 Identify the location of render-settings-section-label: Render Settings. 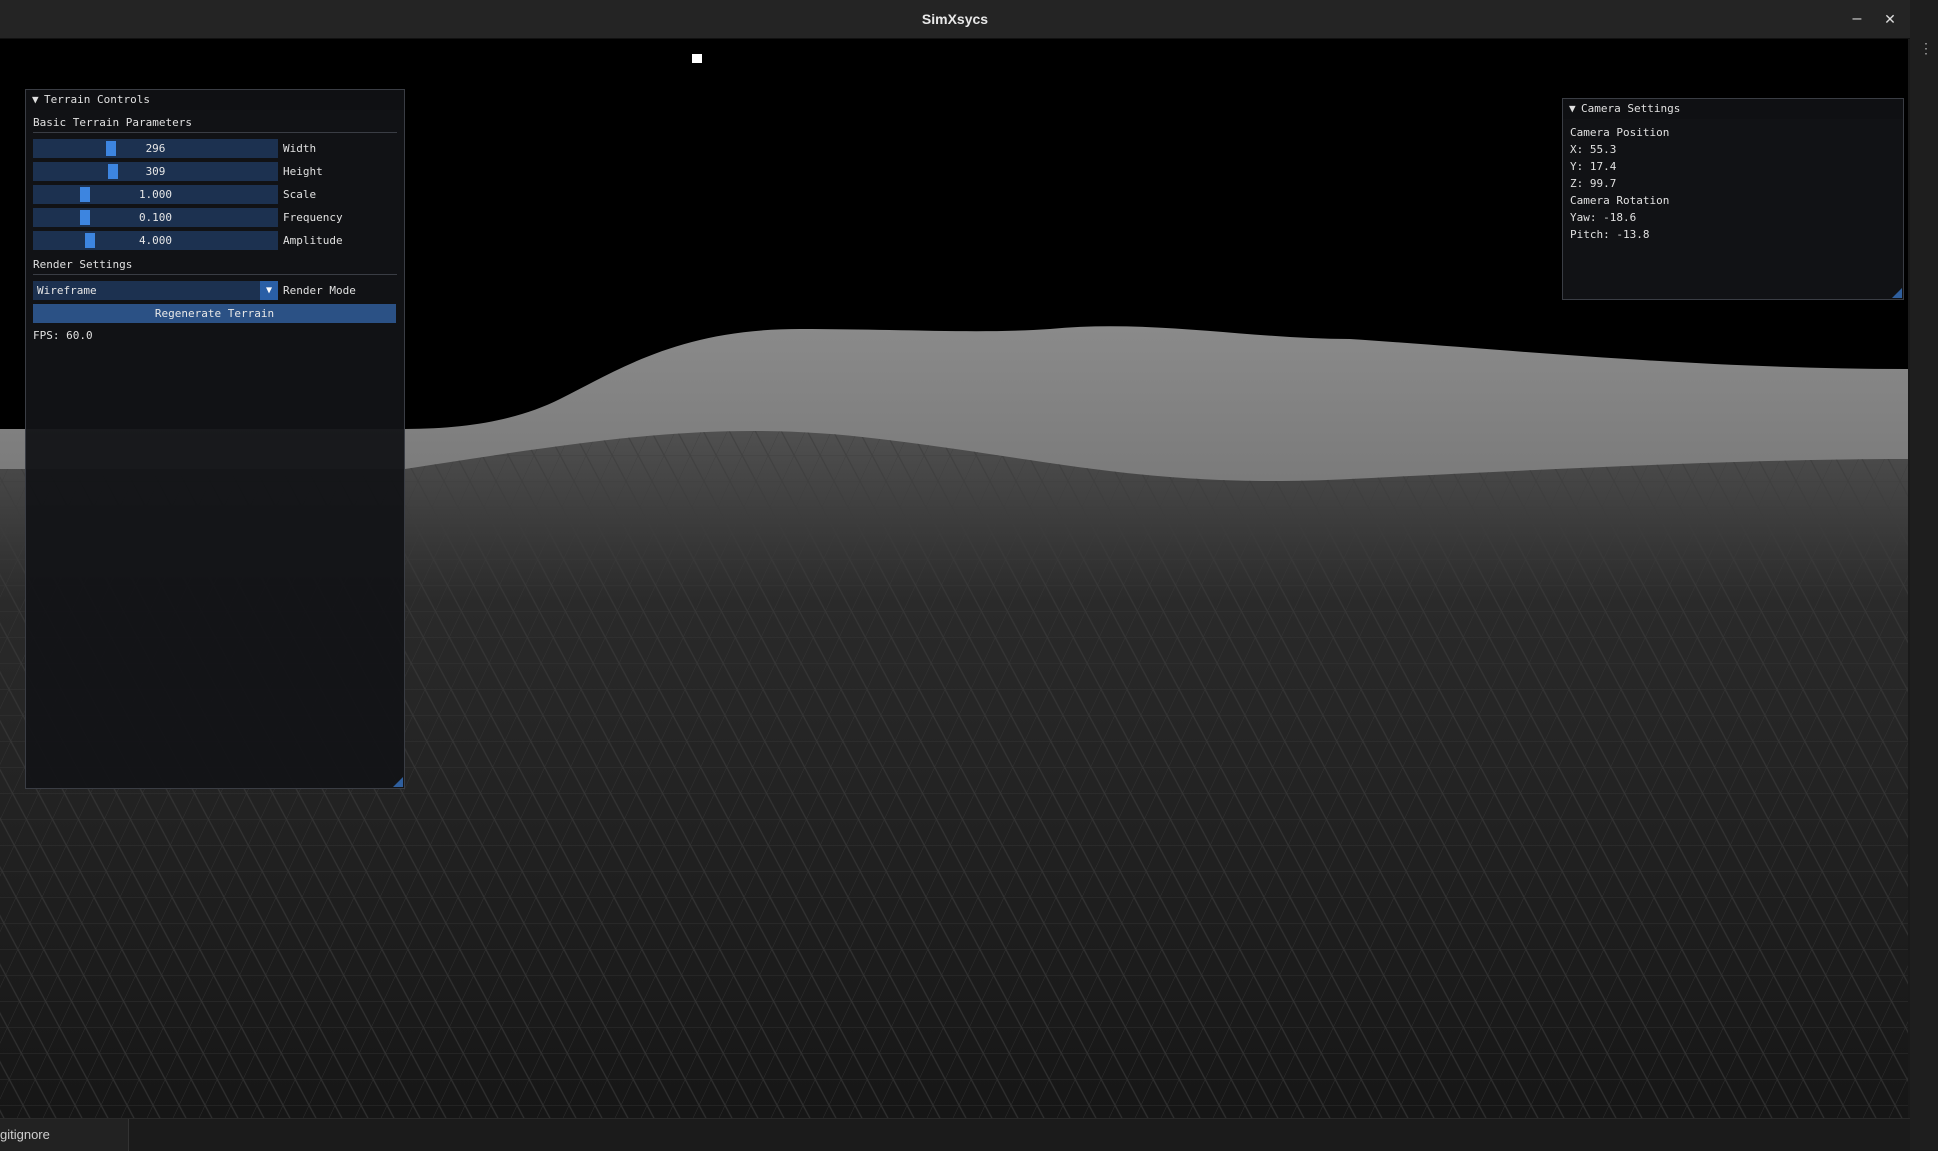
(83, 264).